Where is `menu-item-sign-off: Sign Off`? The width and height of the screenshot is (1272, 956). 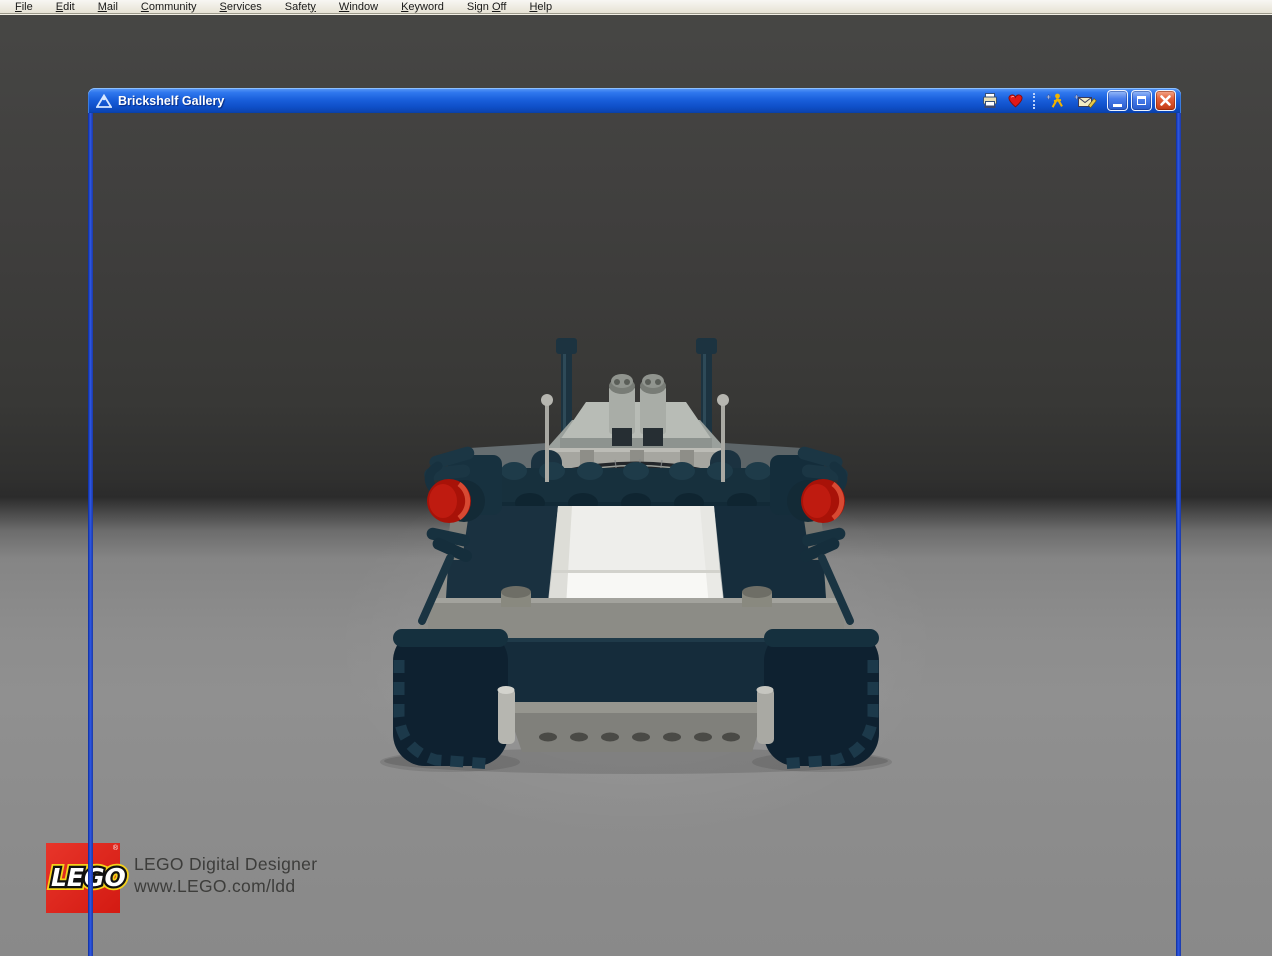 menu-item-sign-off: Sign Off is located at coordinates (487, 7).